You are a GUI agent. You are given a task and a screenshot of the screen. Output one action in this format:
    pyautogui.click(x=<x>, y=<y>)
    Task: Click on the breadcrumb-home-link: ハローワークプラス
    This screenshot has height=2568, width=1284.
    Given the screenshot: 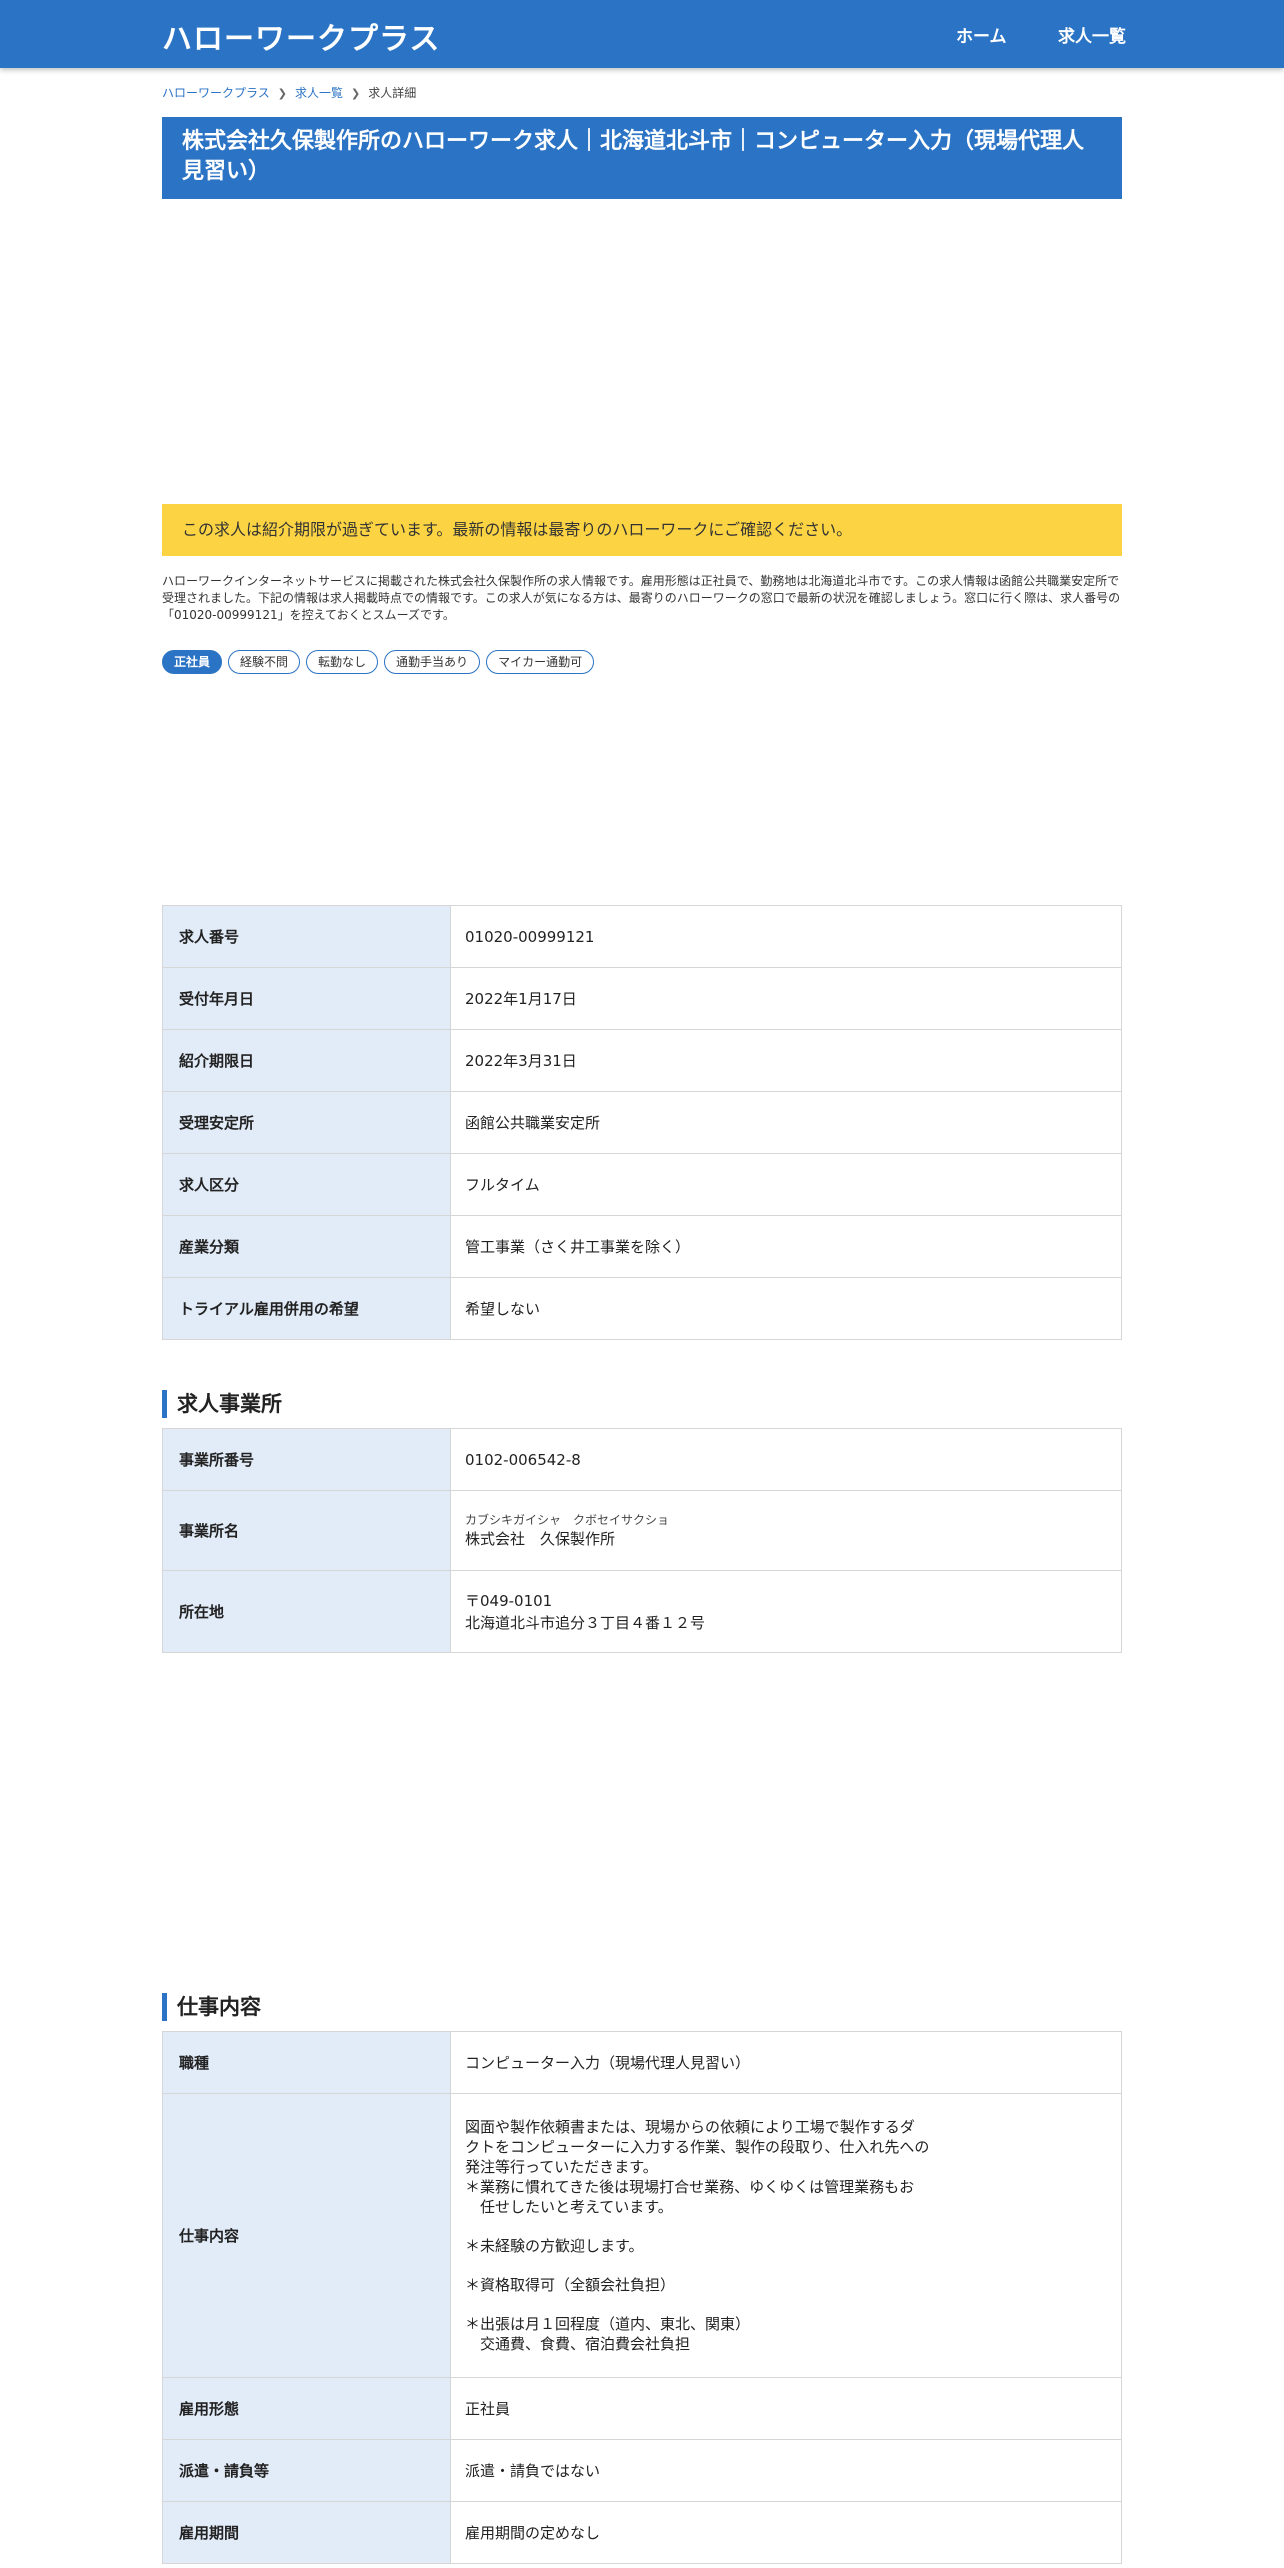 What is the action you would take?
    pyautogui.click(x=216, y=93)
    